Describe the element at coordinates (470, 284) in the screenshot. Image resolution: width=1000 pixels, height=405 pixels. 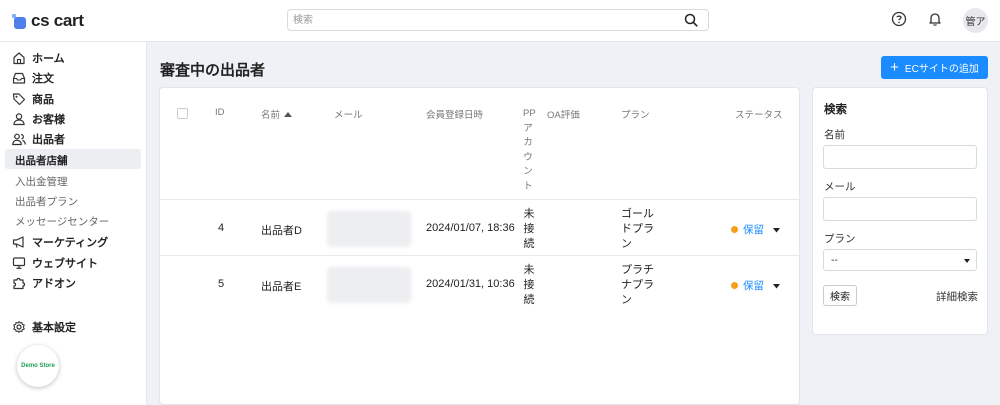
I see `cell-registered: 2024/01/31, 10:36` at that location.